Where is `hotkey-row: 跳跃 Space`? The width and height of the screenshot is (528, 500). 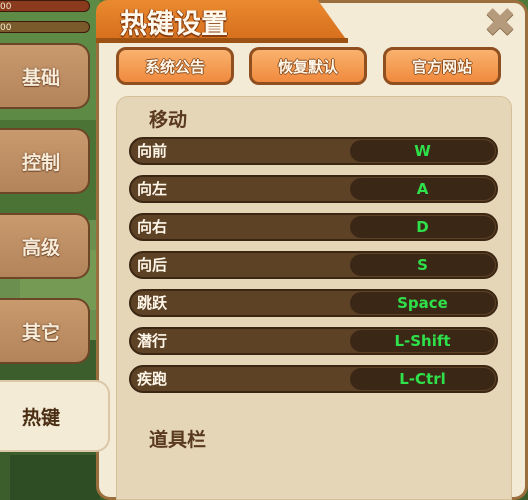 hotkey-row: 跳跃 Space is located at coordinates (313, 303).